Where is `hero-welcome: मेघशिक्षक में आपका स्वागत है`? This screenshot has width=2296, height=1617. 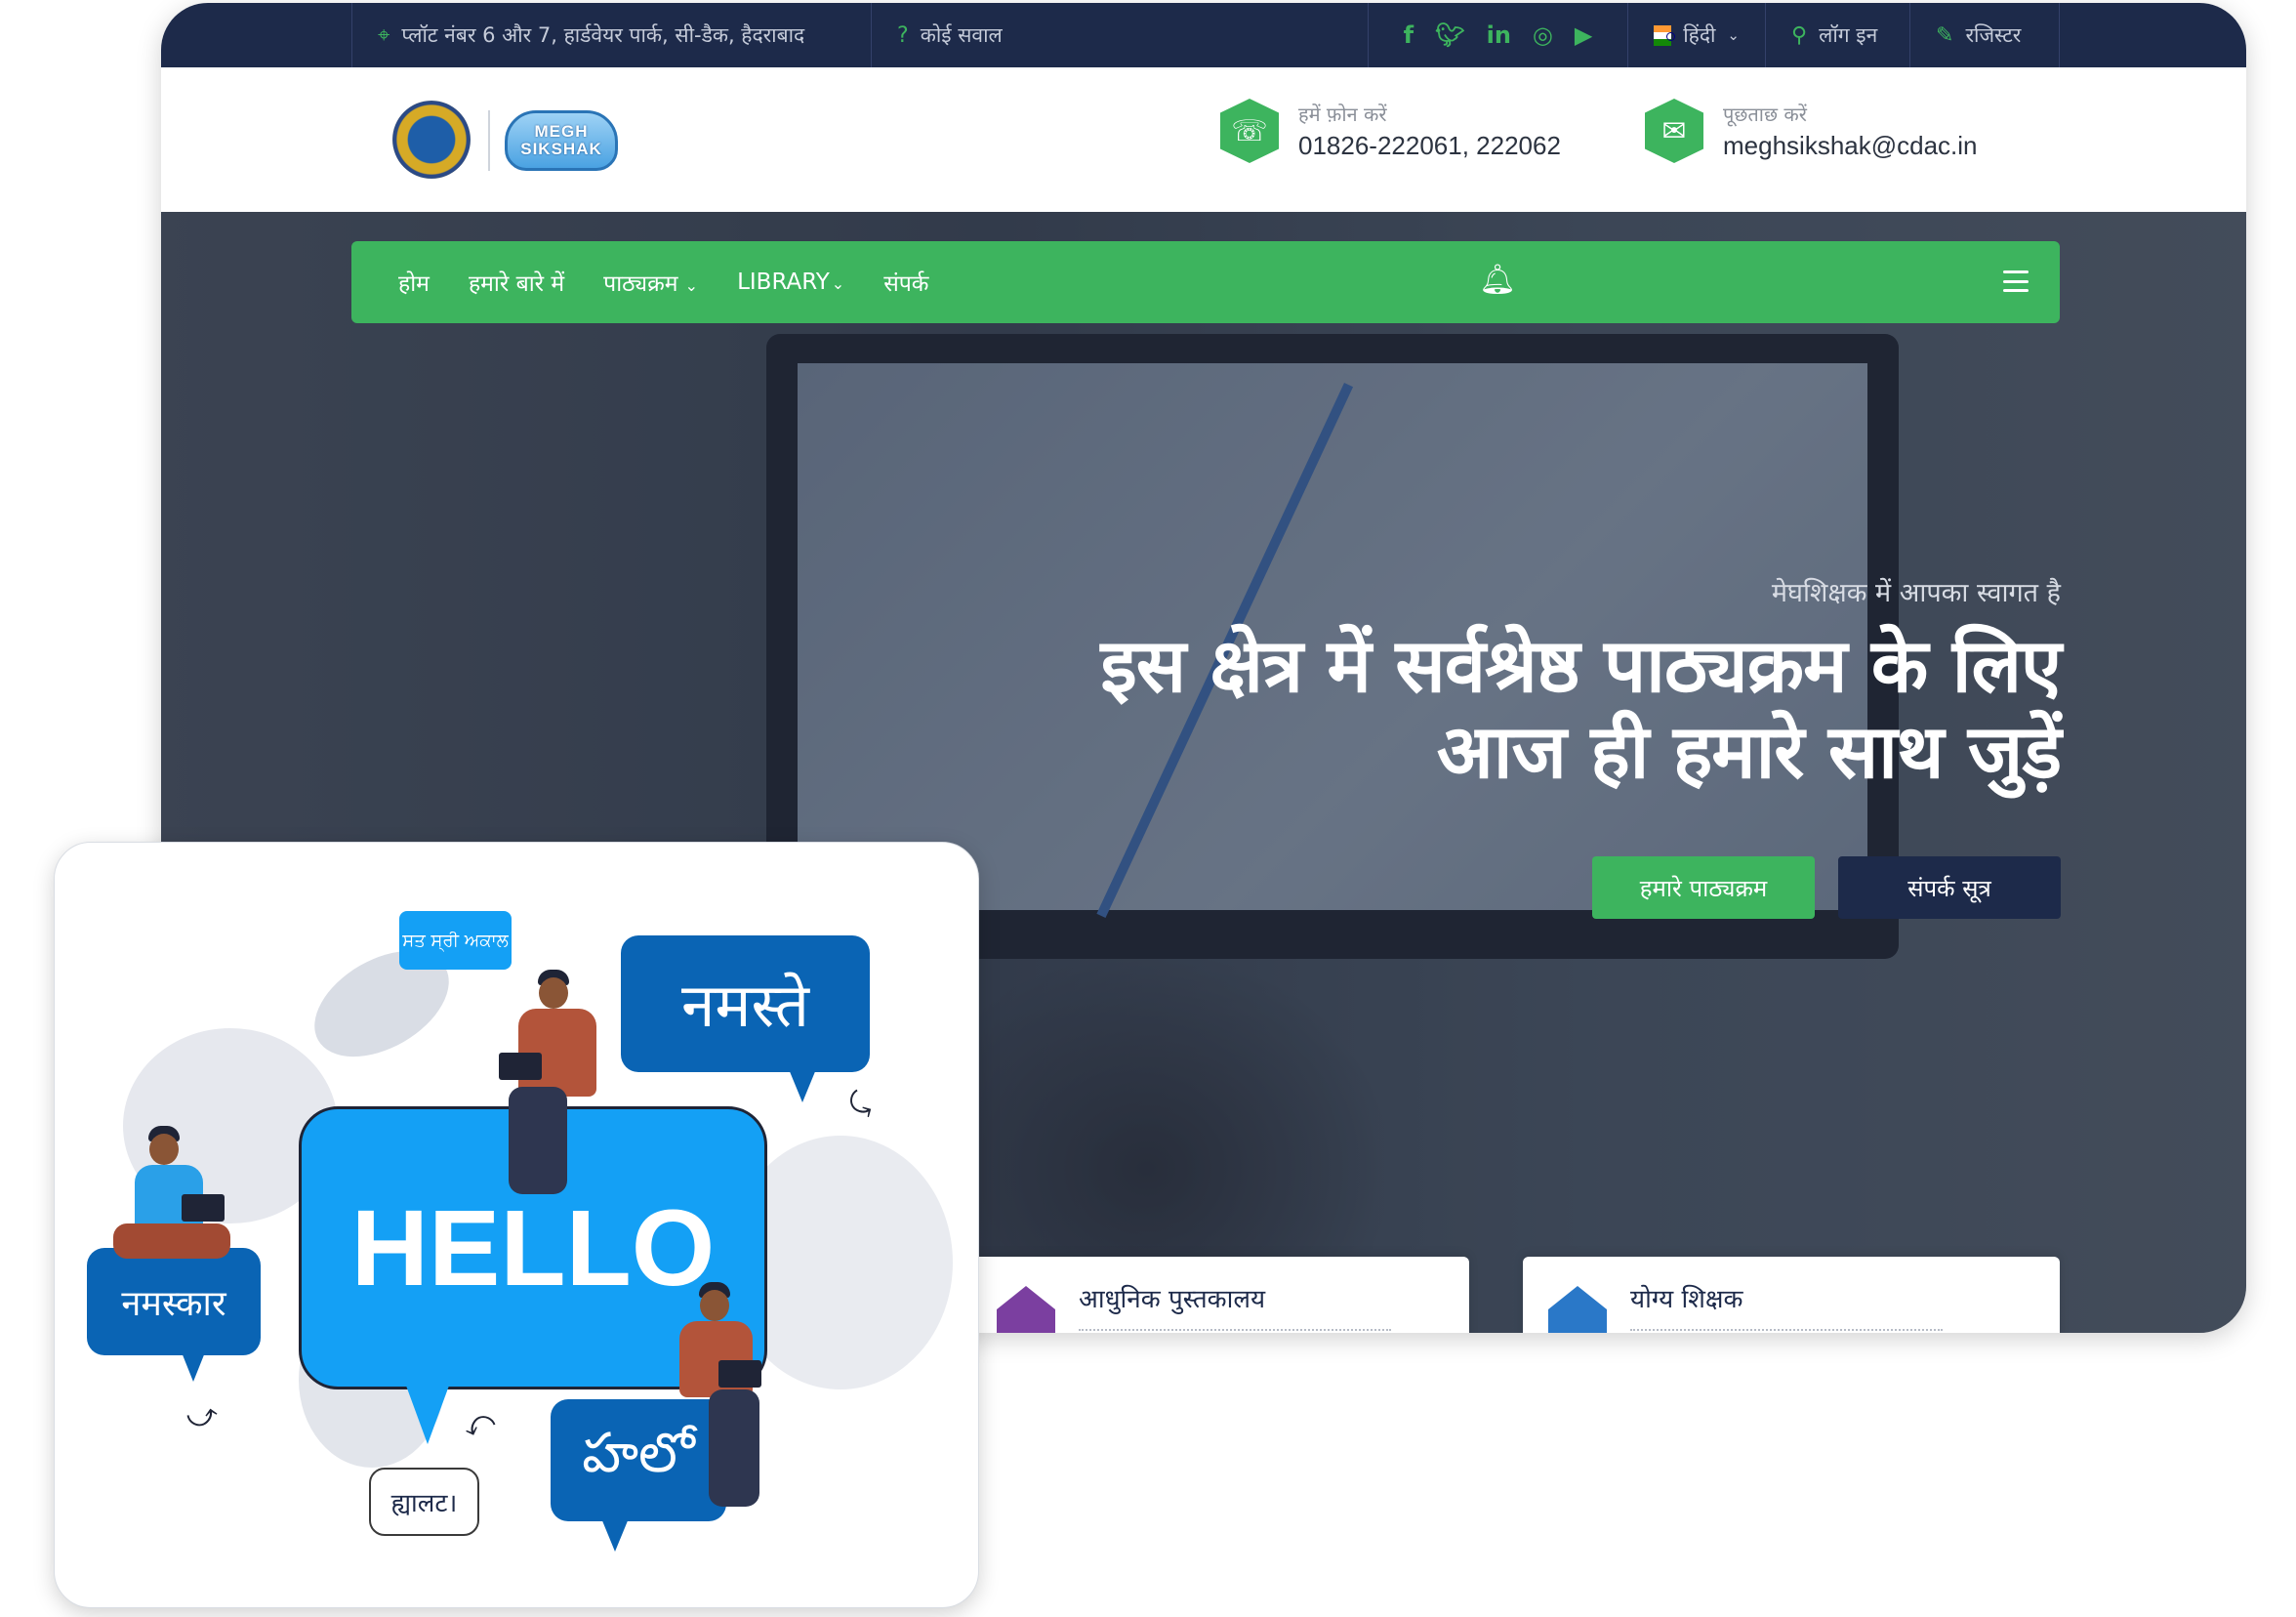
hero-welcome: मेघशिक्षक में आपका स्वागत है is located at coordinates (1916, 593).